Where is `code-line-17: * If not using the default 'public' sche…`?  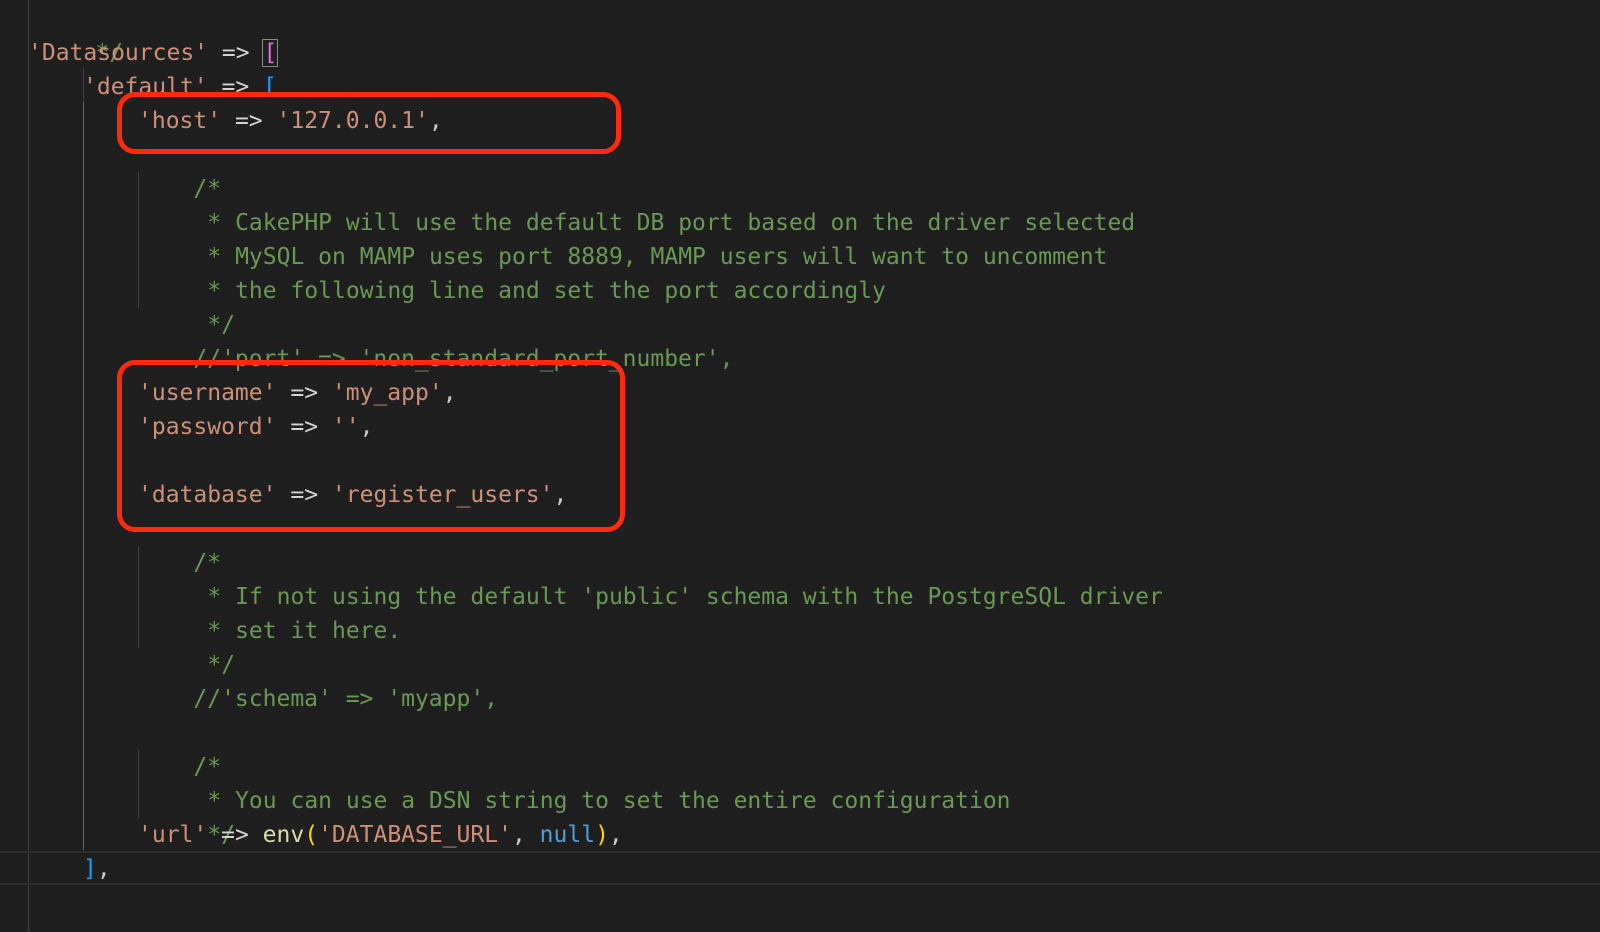 code-line-17: * If not using the default 'public' sche… is located at coordinates (657, 578).